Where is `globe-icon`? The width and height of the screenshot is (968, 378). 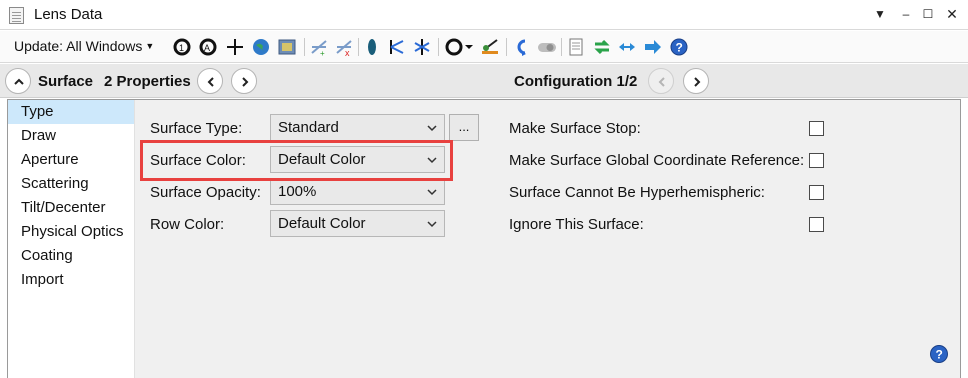 globe-icon is located at coordinates (261, 47).